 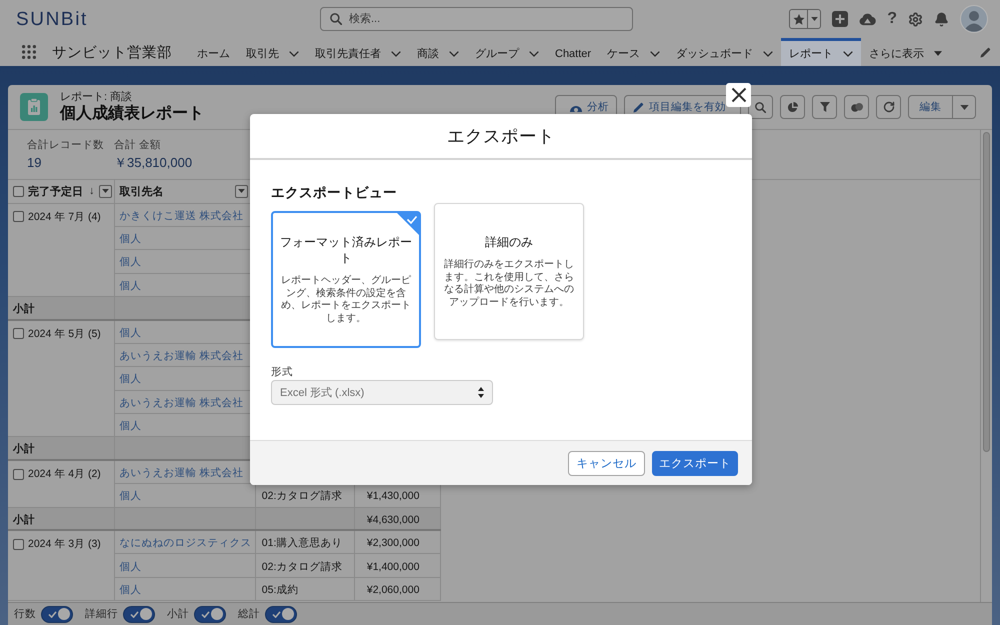 I want to click on nav-tab: 取引先, so click(x=272, y=52).